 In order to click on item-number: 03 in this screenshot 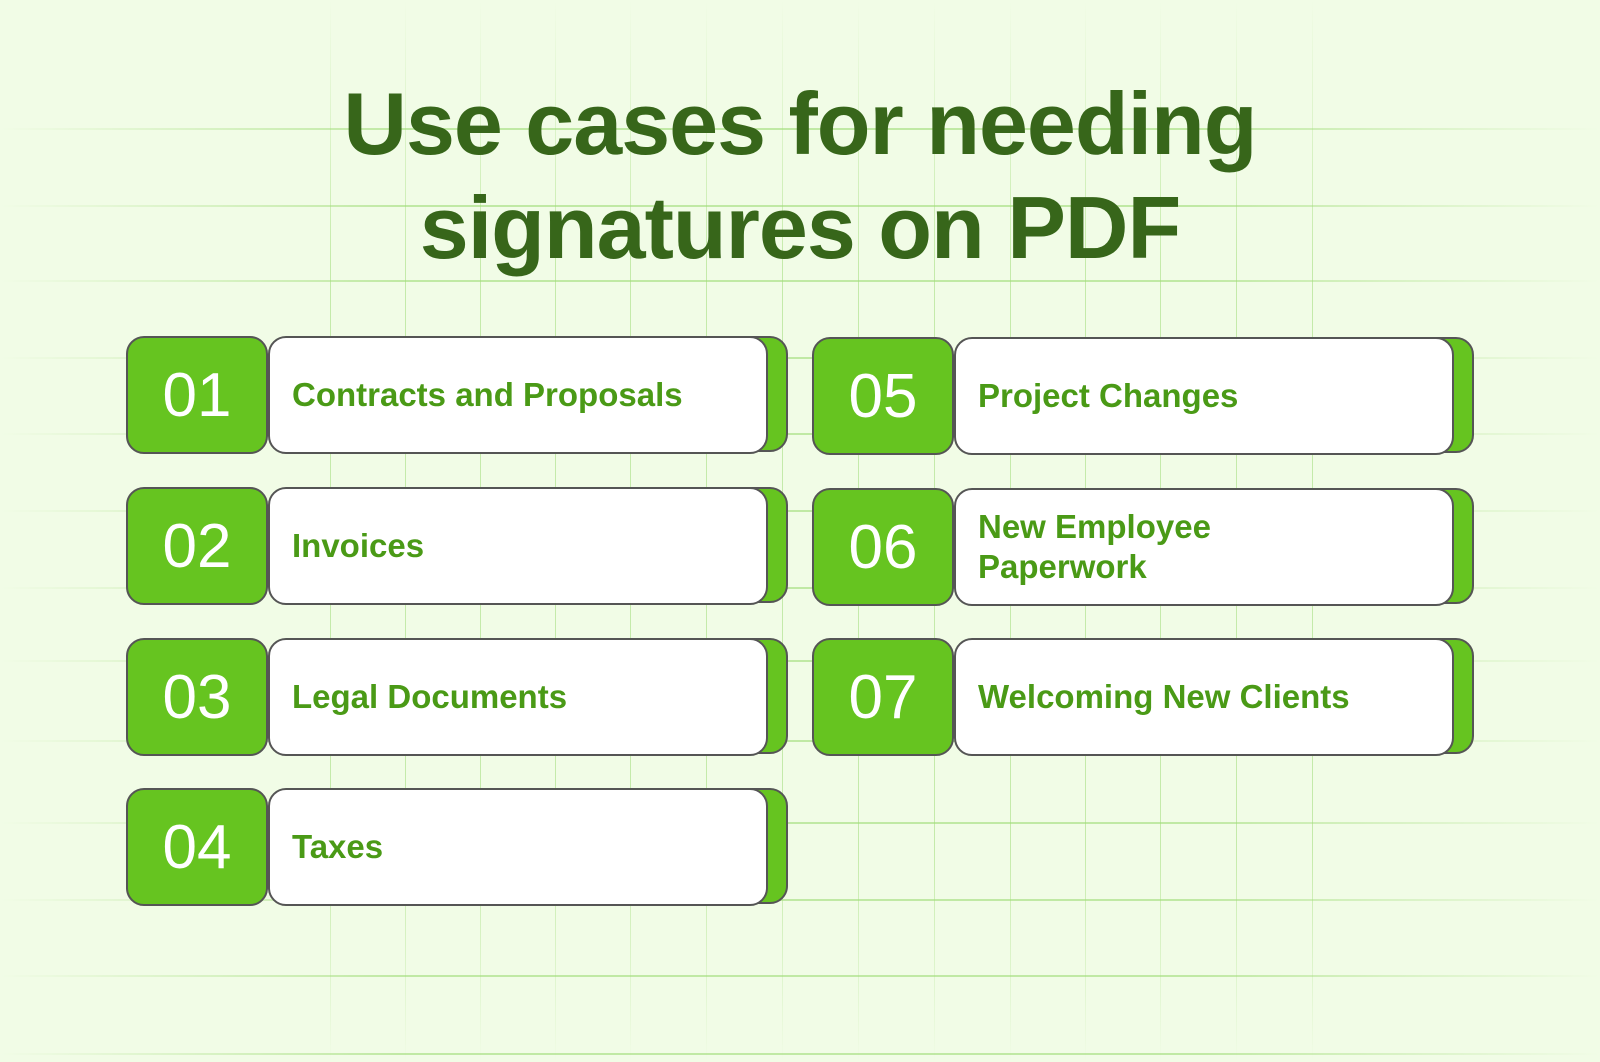, I will do `click(197, 697)`.